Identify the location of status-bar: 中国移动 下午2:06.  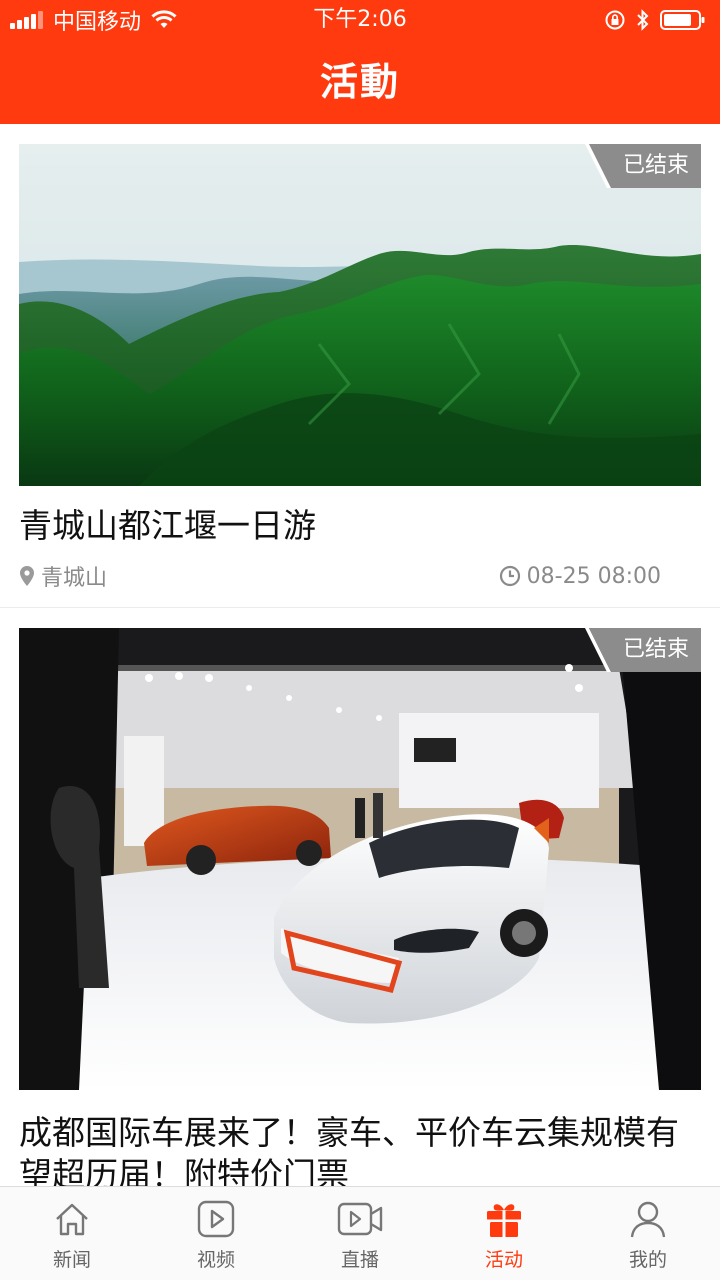
(360, 20).